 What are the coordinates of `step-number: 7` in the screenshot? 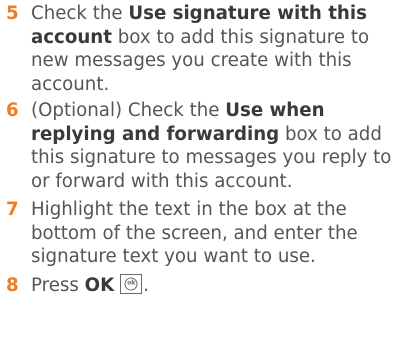 It's located at (12, 209).